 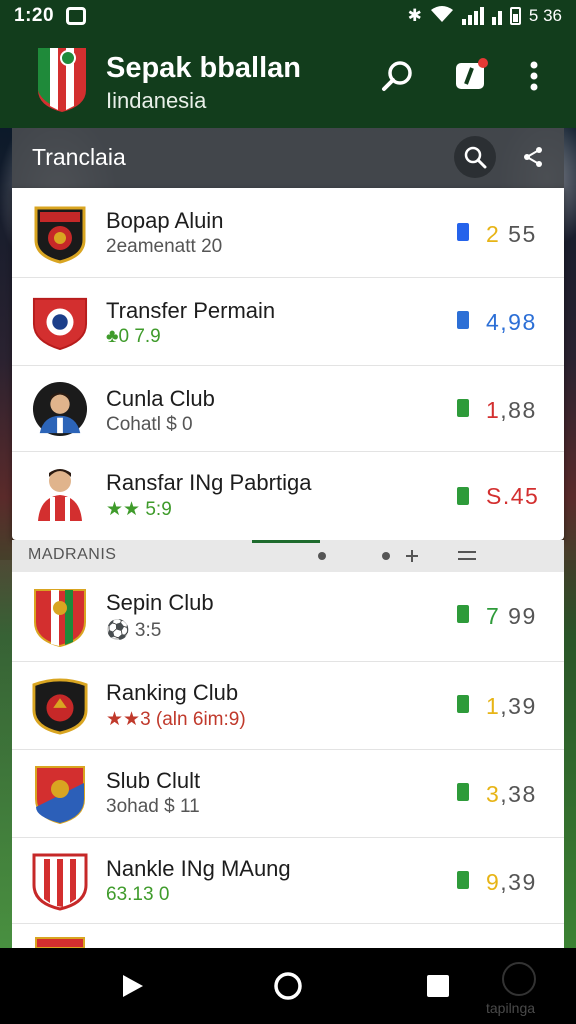 I want to click on row-value-rest: ,39, so click(x=518, y=882).